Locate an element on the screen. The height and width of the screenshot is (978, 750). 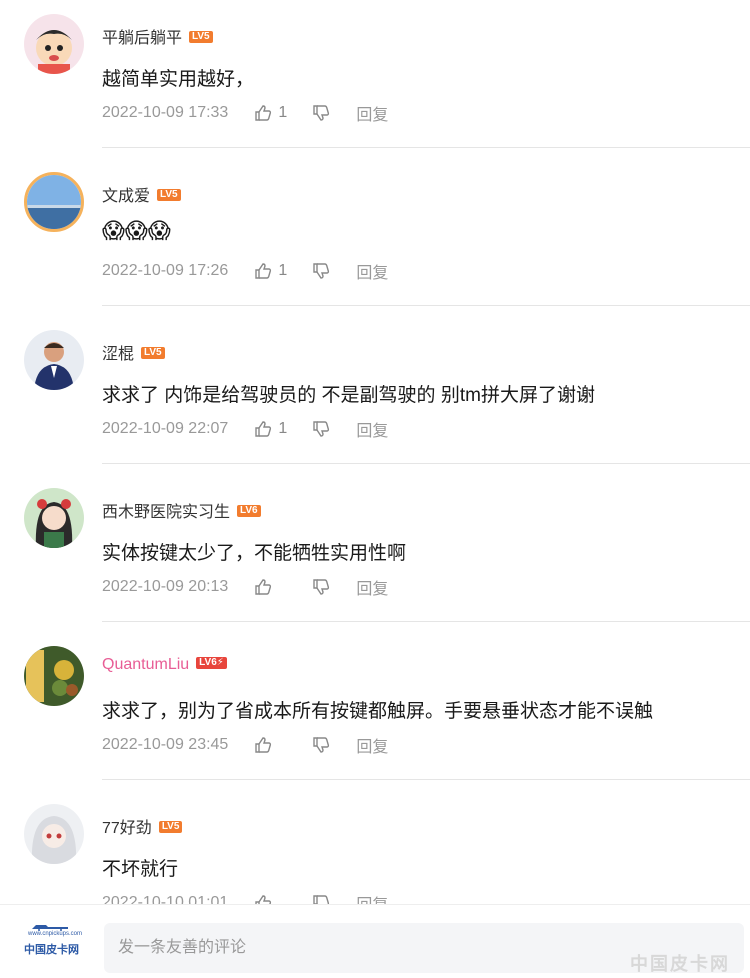
username-text: 文成爱 is located at coordinates (126, 196).